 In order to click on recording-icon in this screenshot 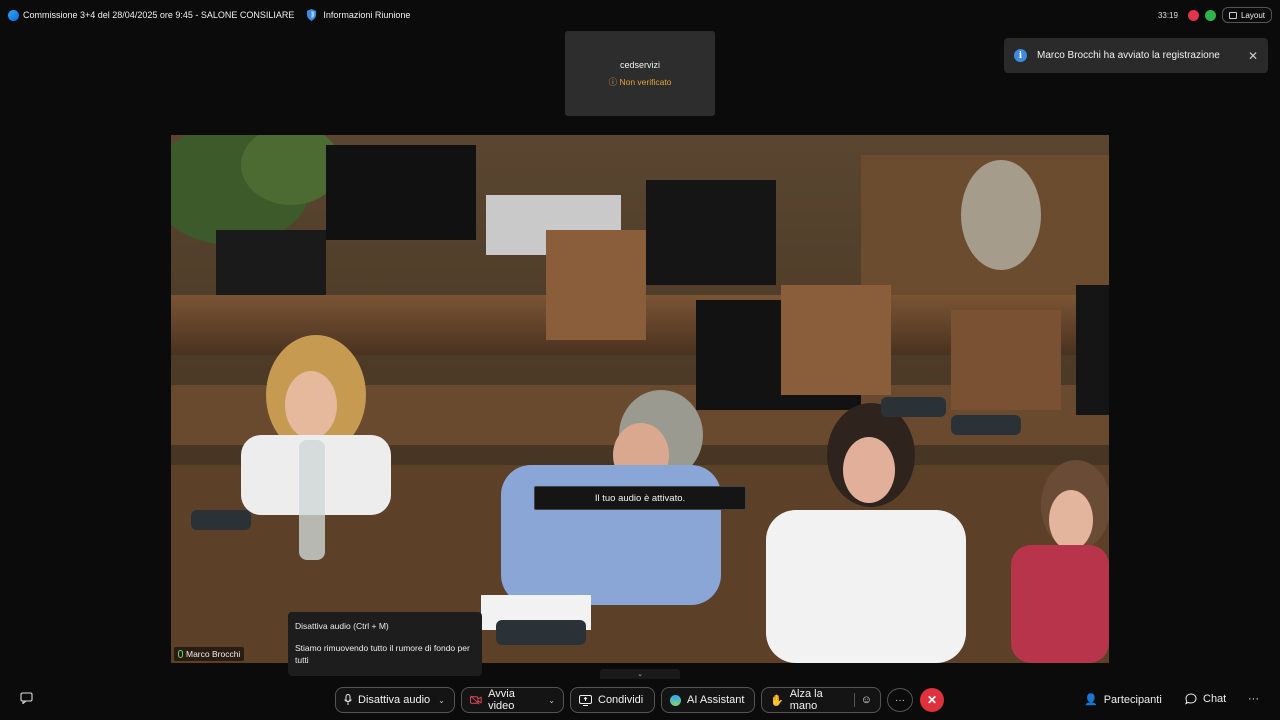, I will do `click(1193, 15)`.